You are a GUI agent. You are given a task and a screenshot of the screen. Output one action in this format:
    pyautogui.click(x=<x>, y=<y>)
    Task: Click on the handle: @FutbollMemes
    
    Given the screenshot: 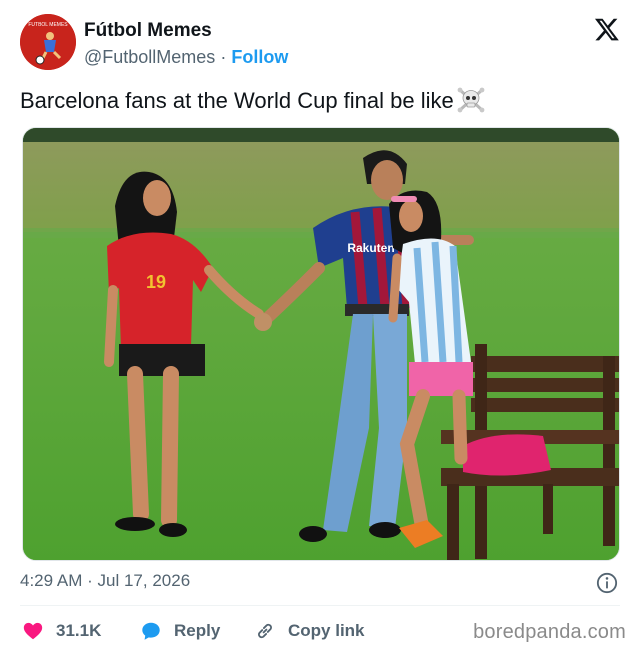 What is the action you would take?
    pyautogui.click(x=149, y=57)
    